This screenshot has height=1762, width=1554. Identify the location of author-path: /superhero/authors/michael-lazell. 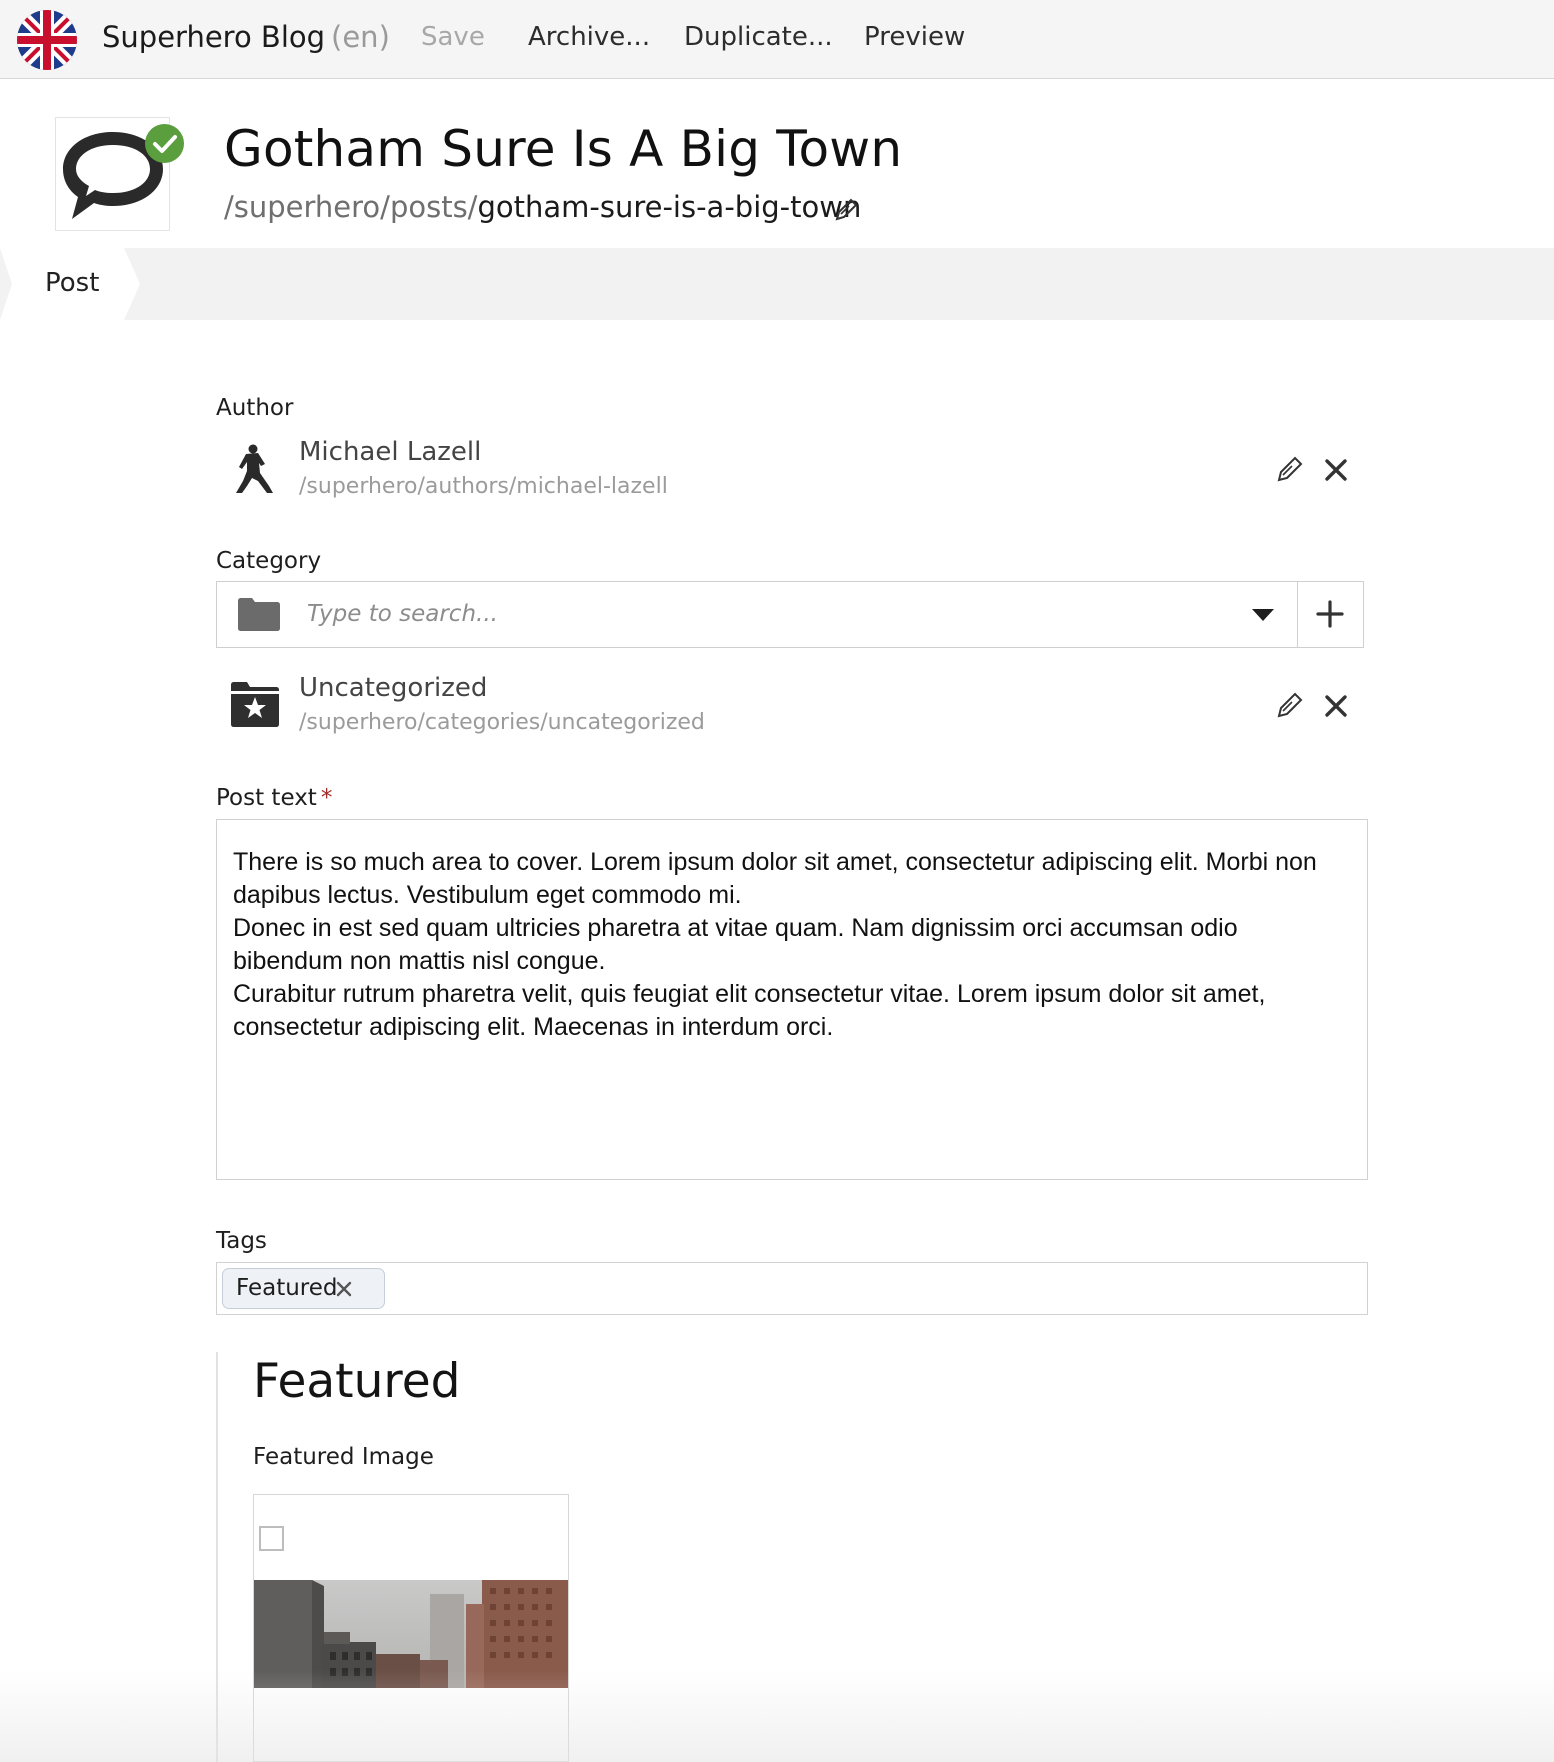
(483, 486).